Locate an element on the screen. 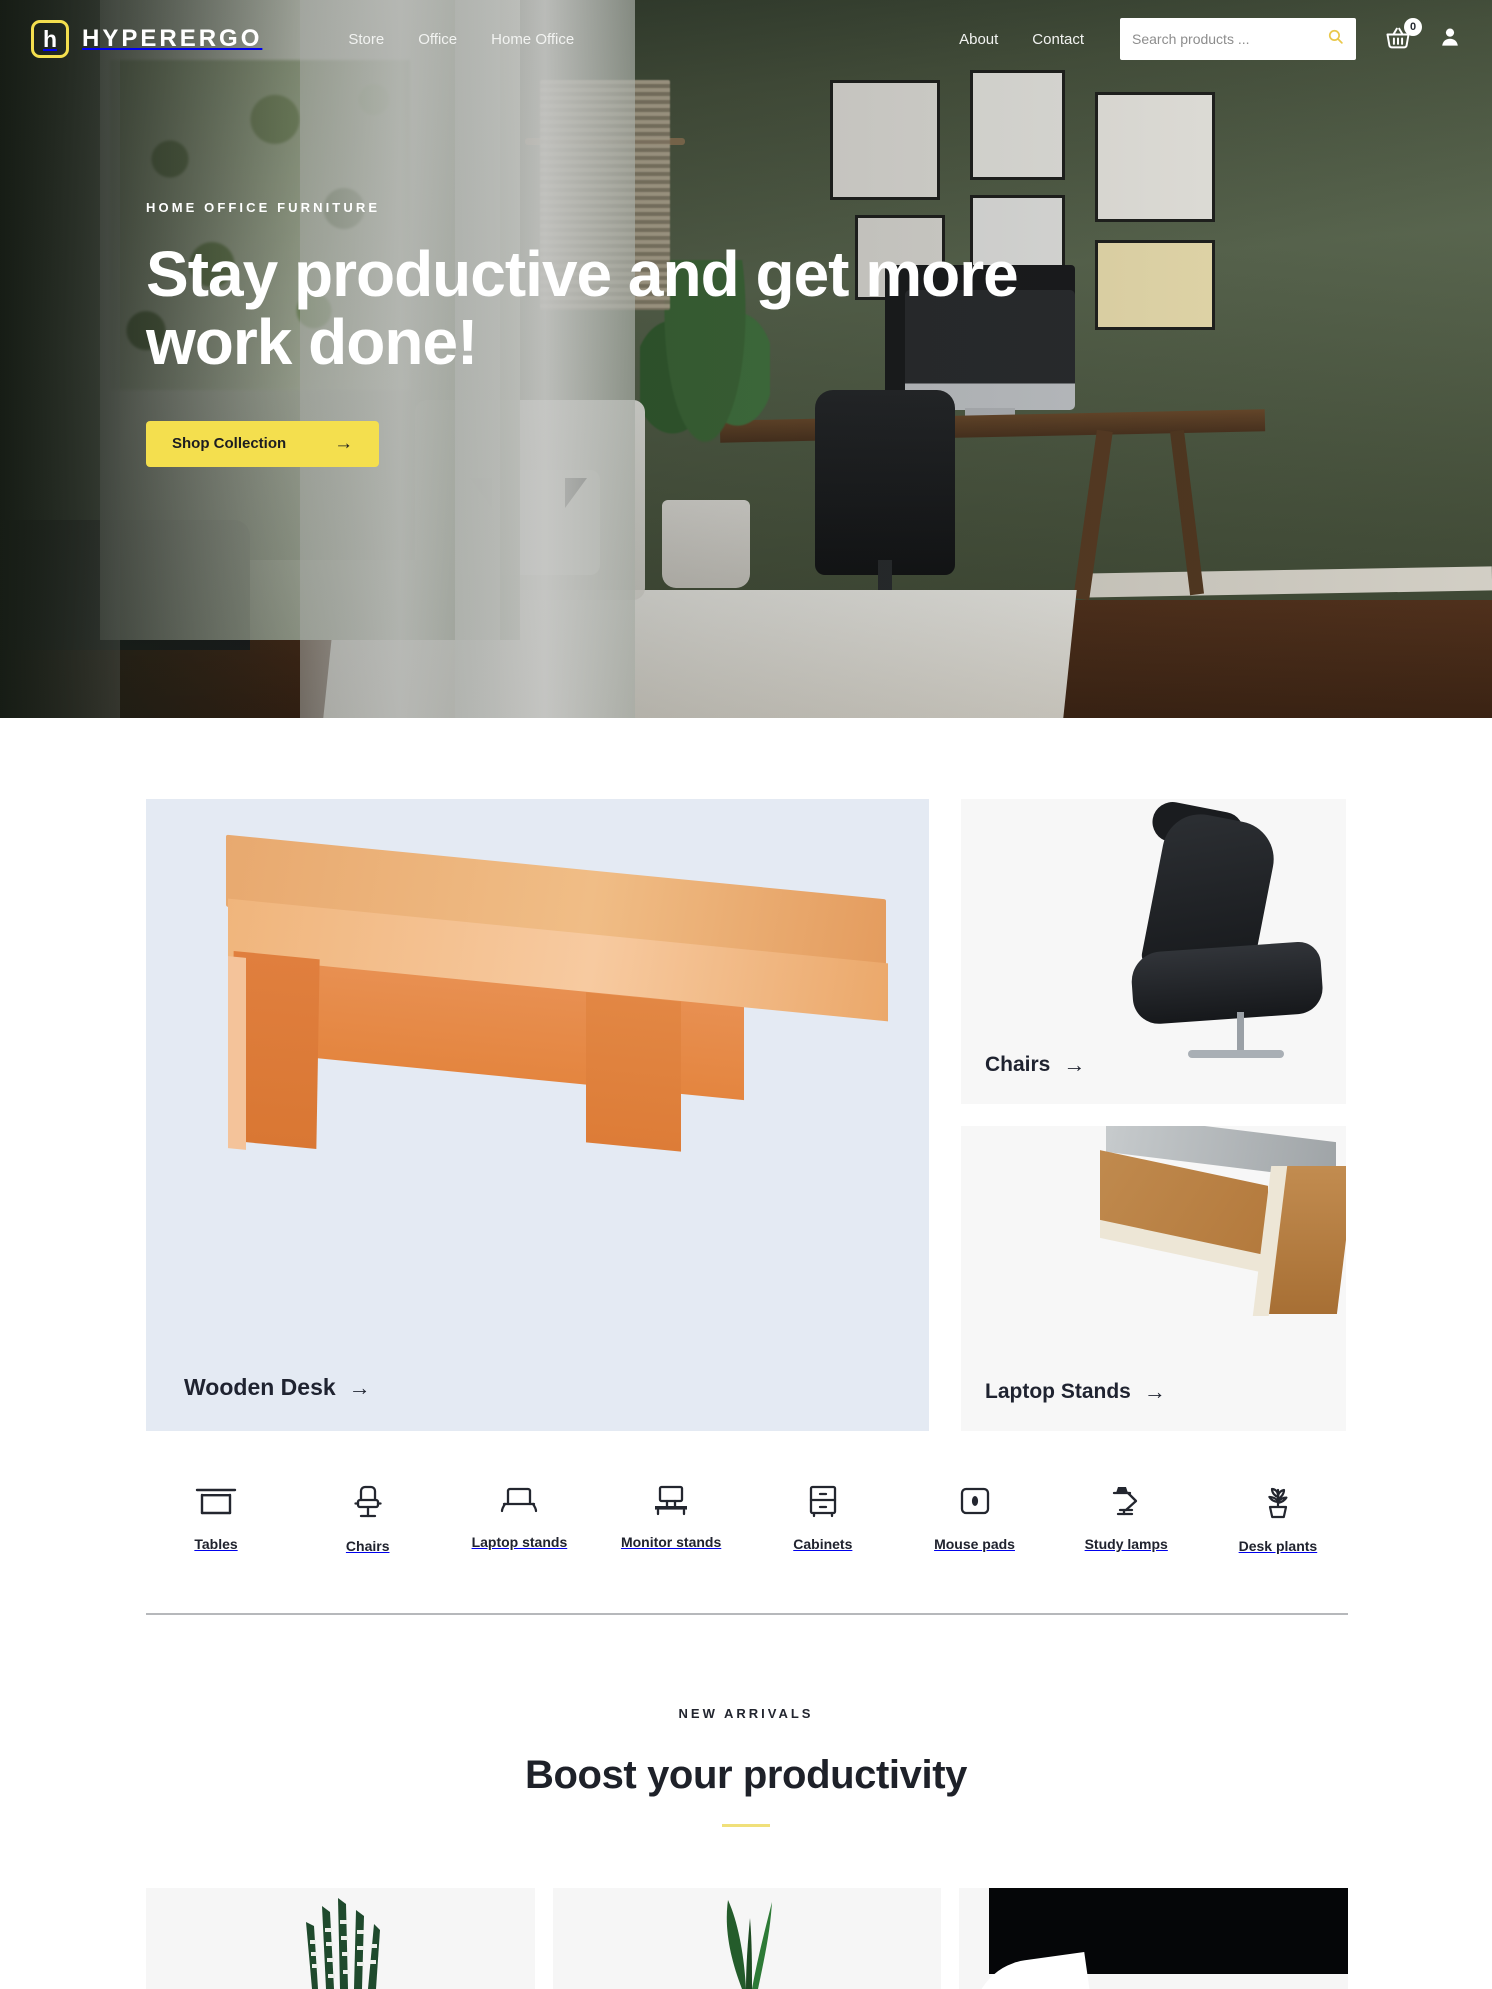 This screenshot has width=1492, height=1989. logo-letter: h is located at coordinates (50, 38).